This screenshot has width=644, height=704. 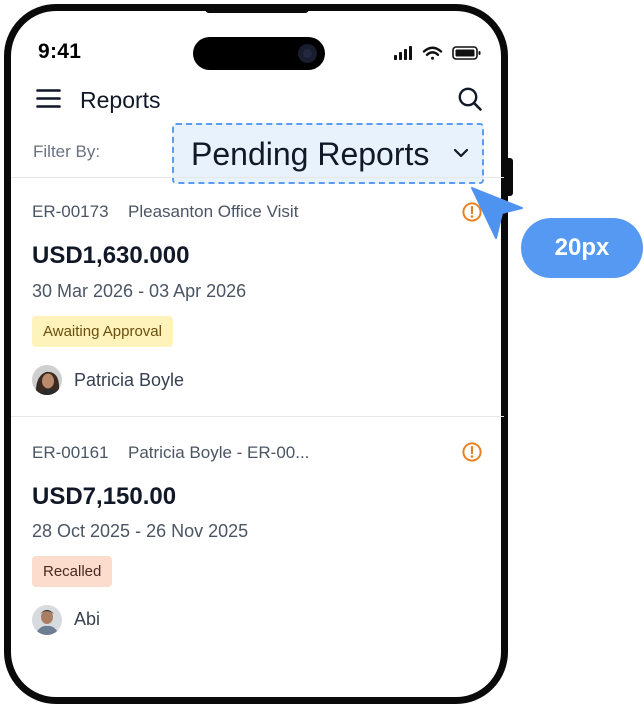 I want to click on status-time: 9:41, so click(x=60, y=51).